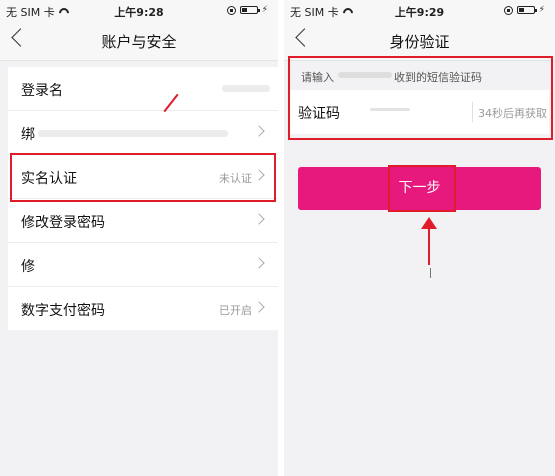 The width and height of the screenshot is (555, 476). What do you see at coordinates (430, 273) in the screenshot?
I see `cursor-mark` at bounding box center [430, 273].